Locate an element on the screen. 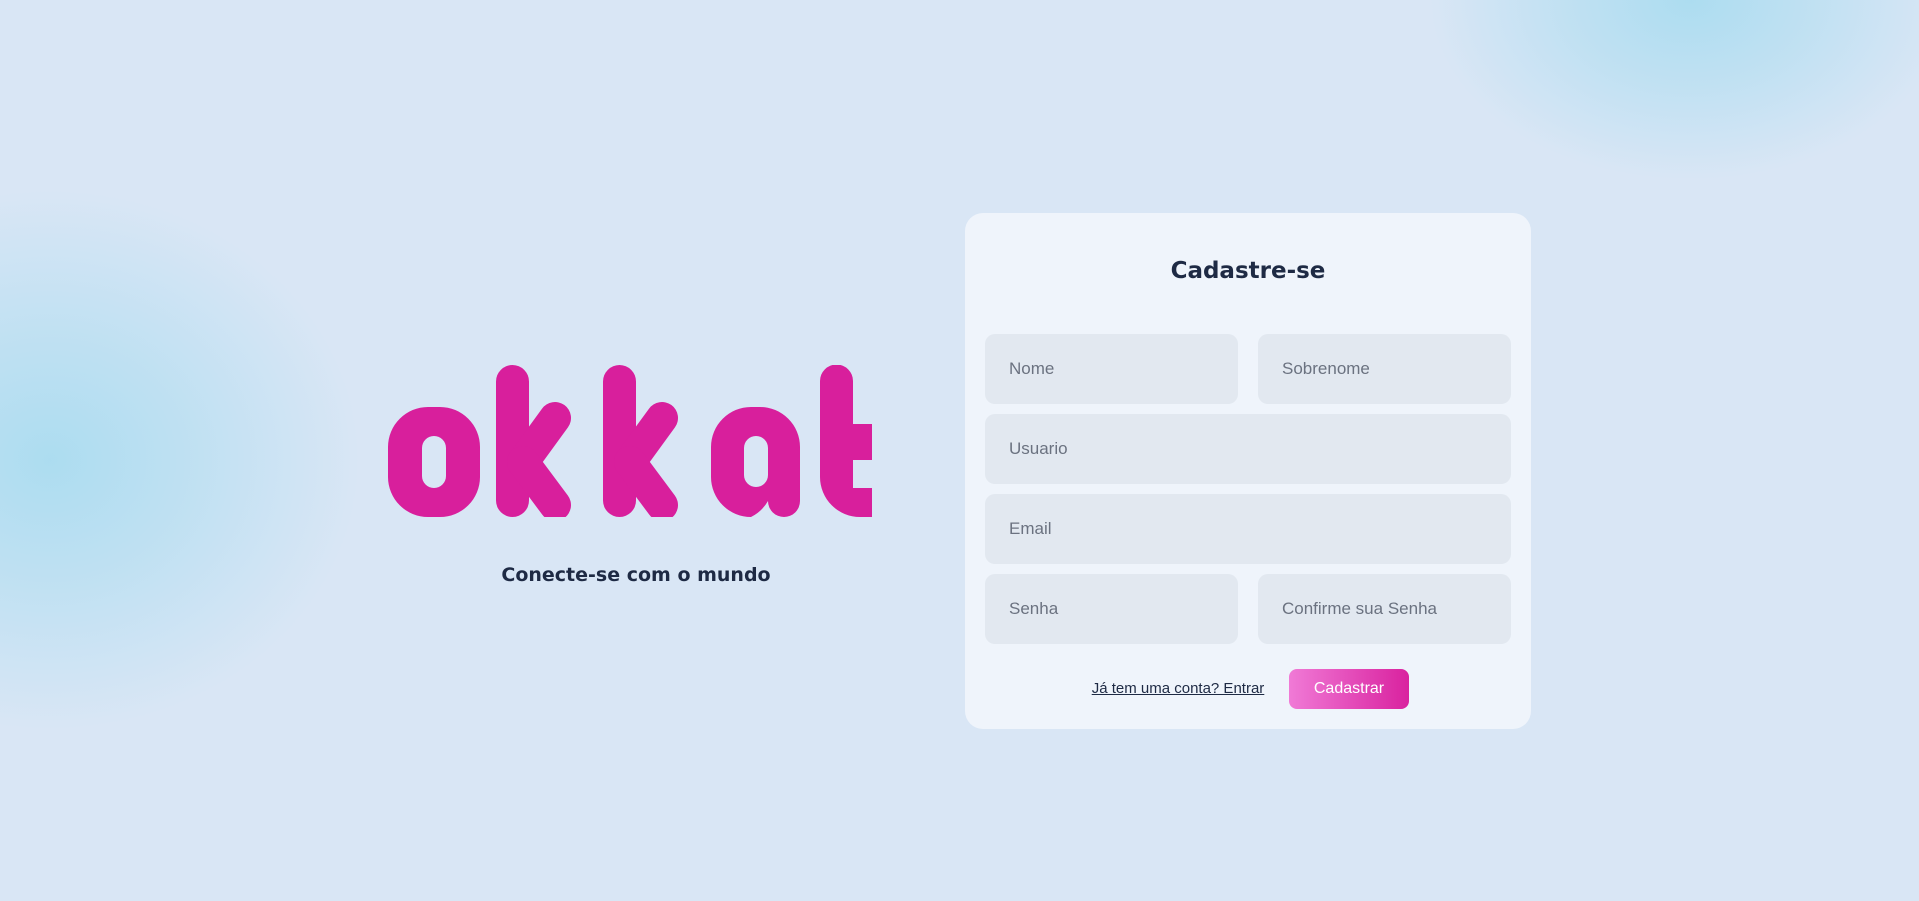 The height and width of the screenshot is (901, 1919). background-glow-left is located at coordinates (180, 460).